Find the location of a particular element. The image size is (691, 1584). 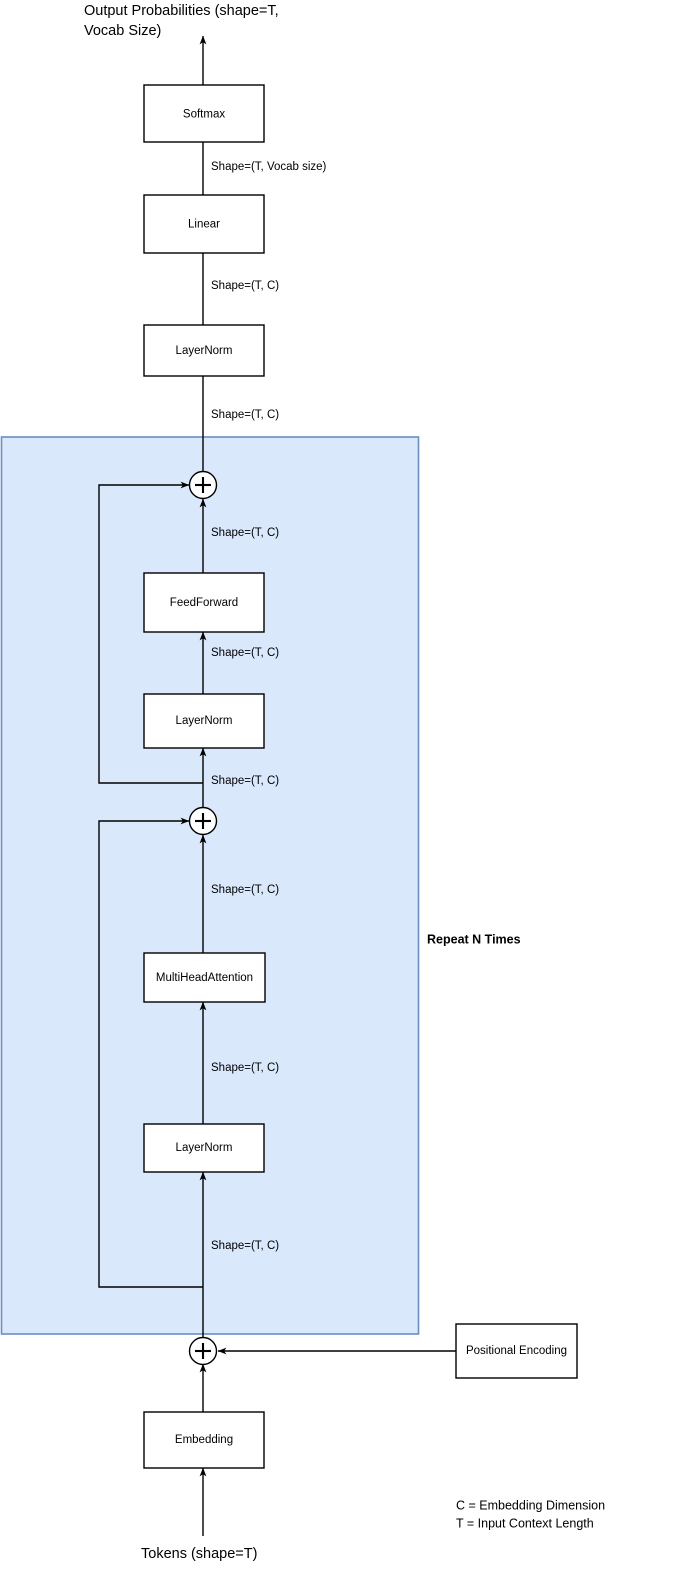

legend-line-c: C = Embedding Dimension is located at coordinates (530, 1505).